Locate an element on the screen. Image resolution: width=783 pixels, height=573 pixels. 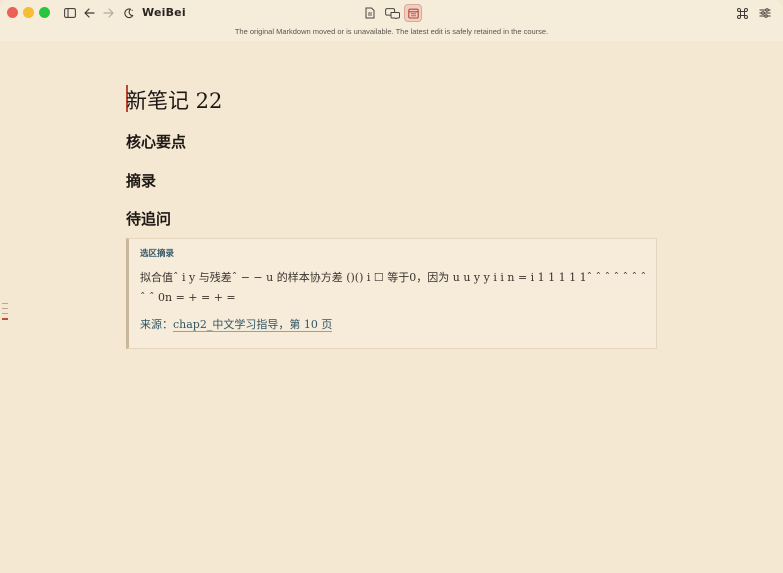
command-icon is located at coordinates (742, 13).